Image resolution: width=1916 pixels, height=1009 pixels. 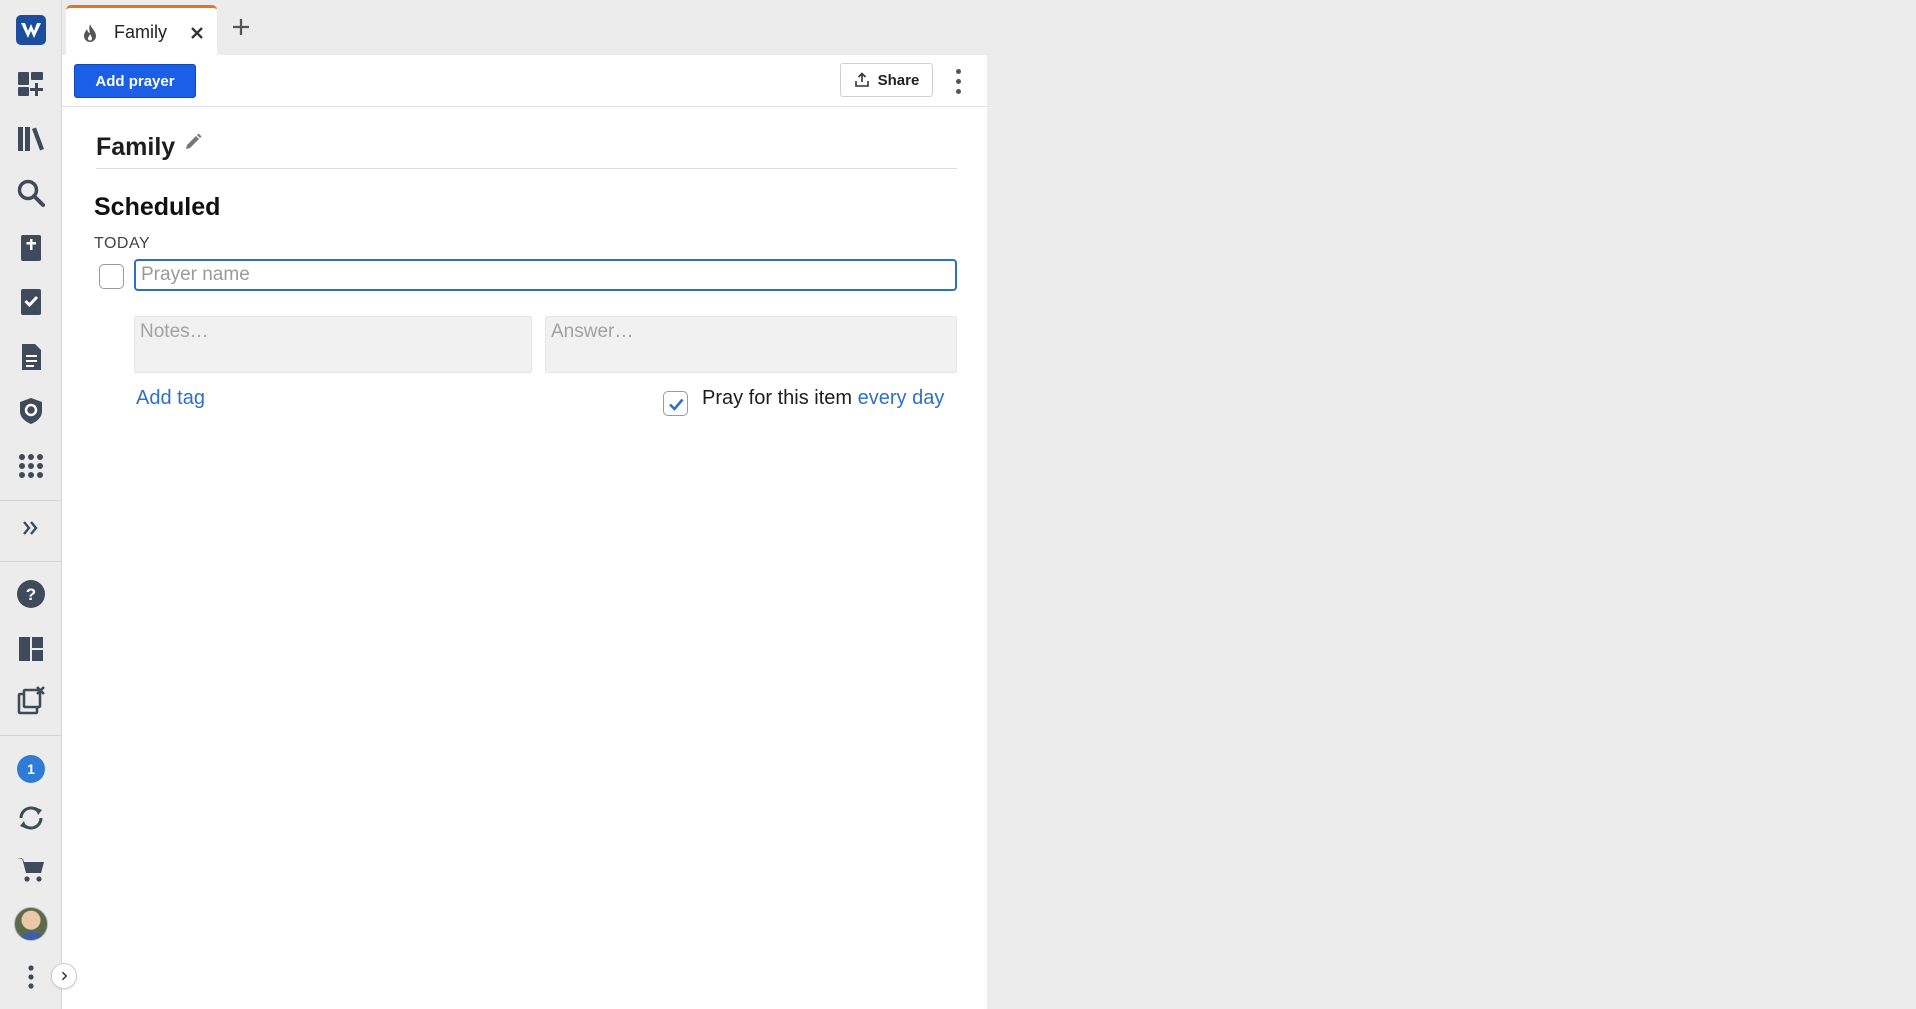 I want to click on collapse-toggle-button, so click(x=64, y=976).